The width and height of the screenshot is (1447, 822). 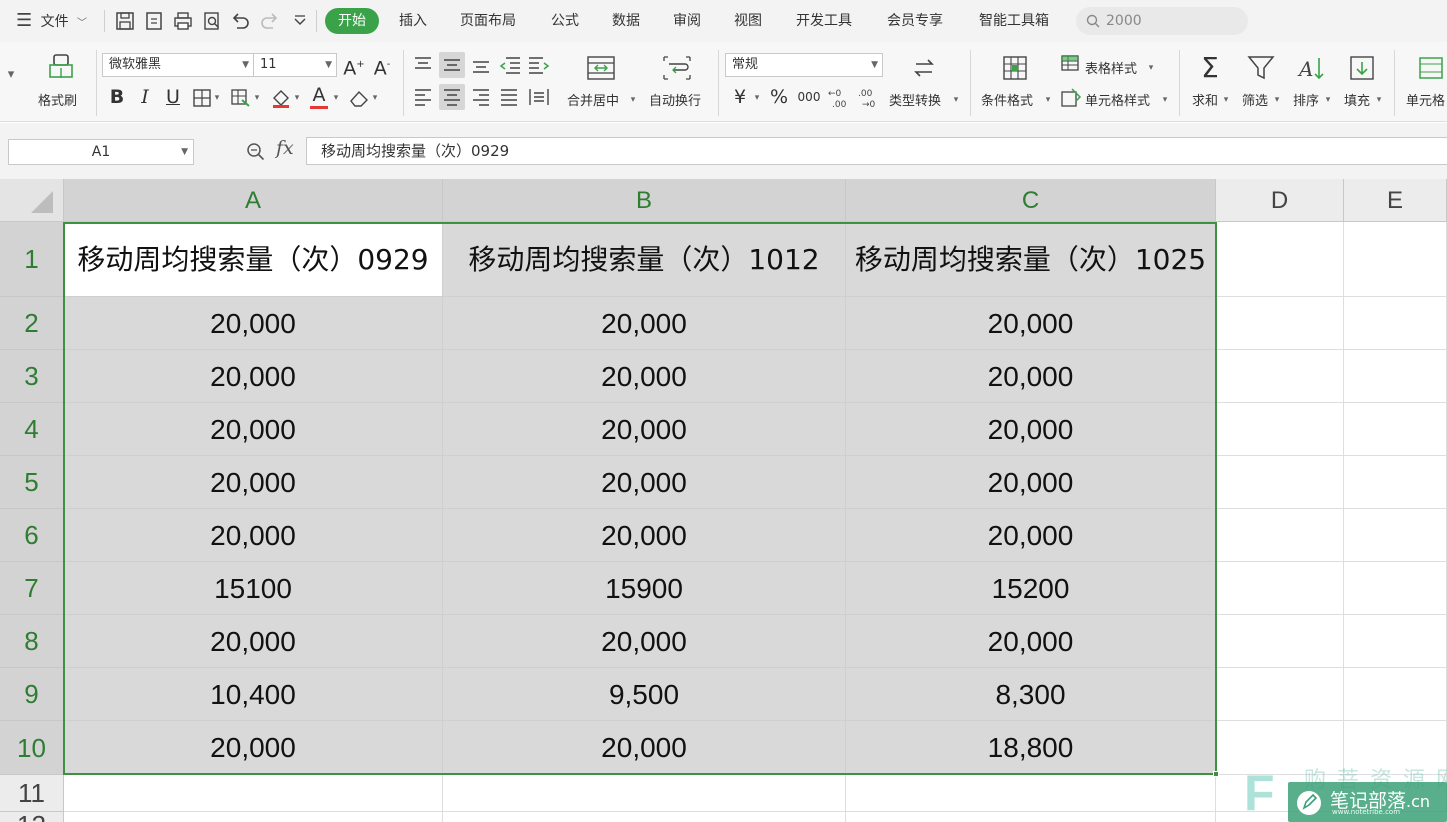 What do you see at coordinates (1280, 793) in the screenshot?
I see `cell-d11` at bounding box center [1280, 793].